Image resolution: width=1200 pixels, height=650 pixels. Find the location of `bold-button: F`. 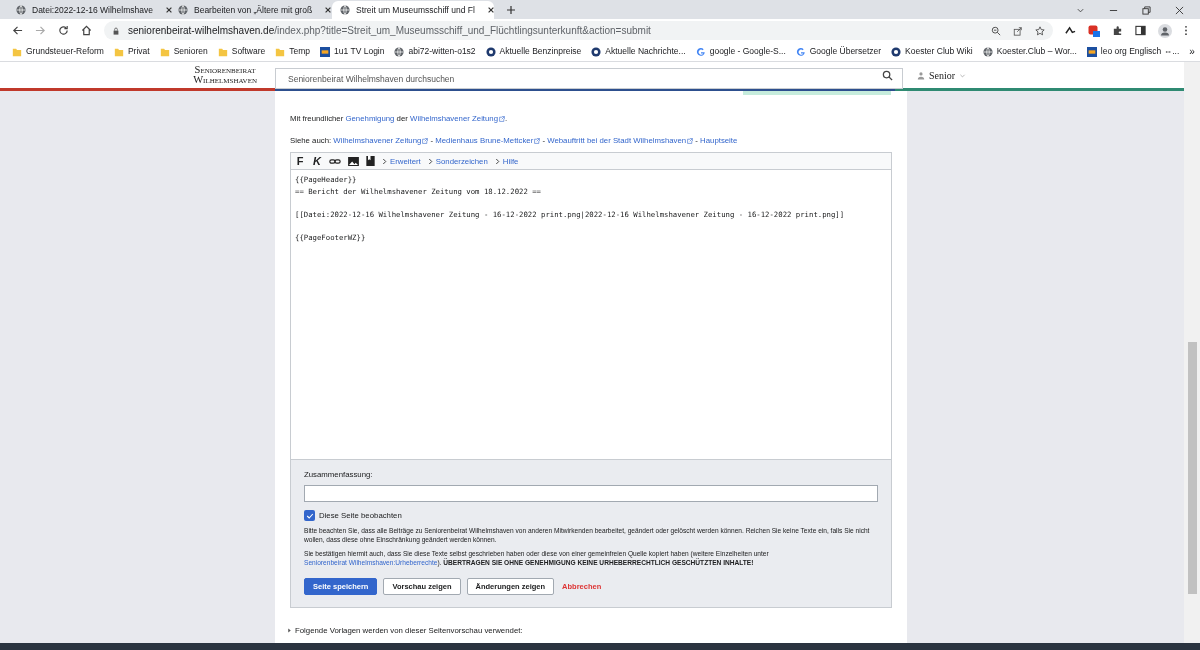

bold-button: F is located at coordinates (300, 161).